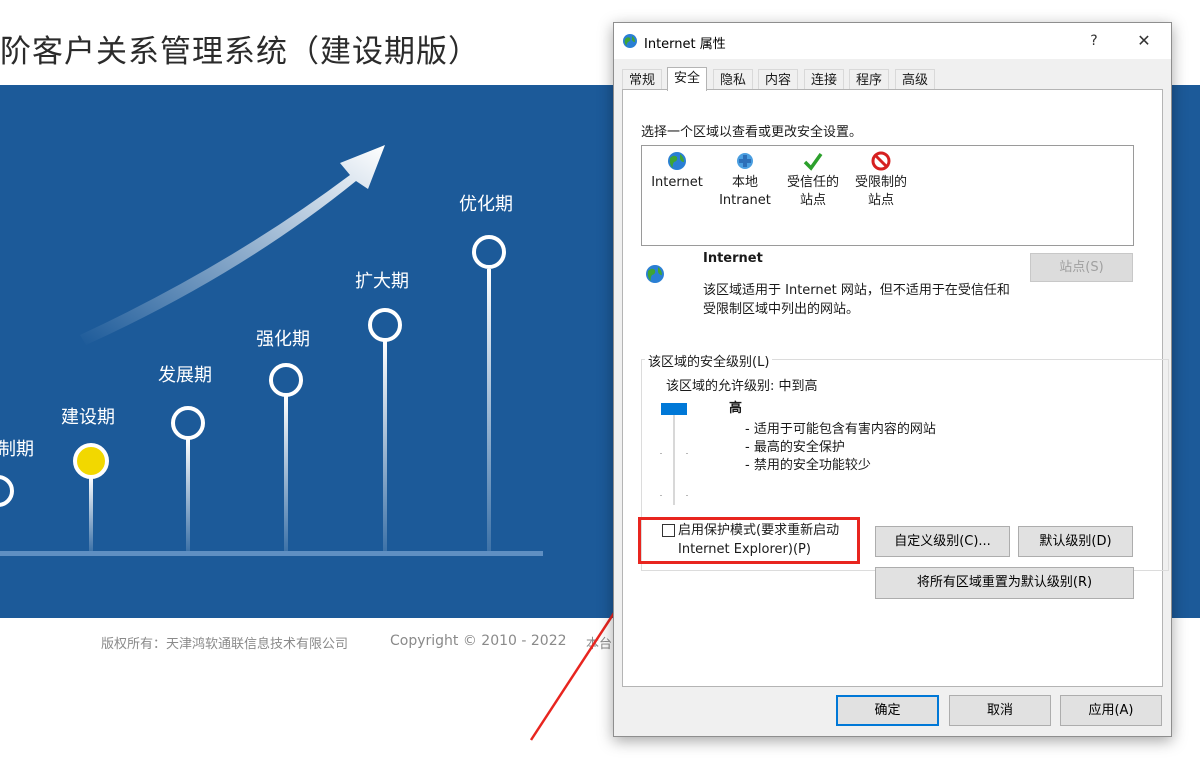 The height and width of the screenshot is (761, 1200). Describe the element at coordinates (630, 41) in the screenshot. I see `internet-globe-icon` at that location.